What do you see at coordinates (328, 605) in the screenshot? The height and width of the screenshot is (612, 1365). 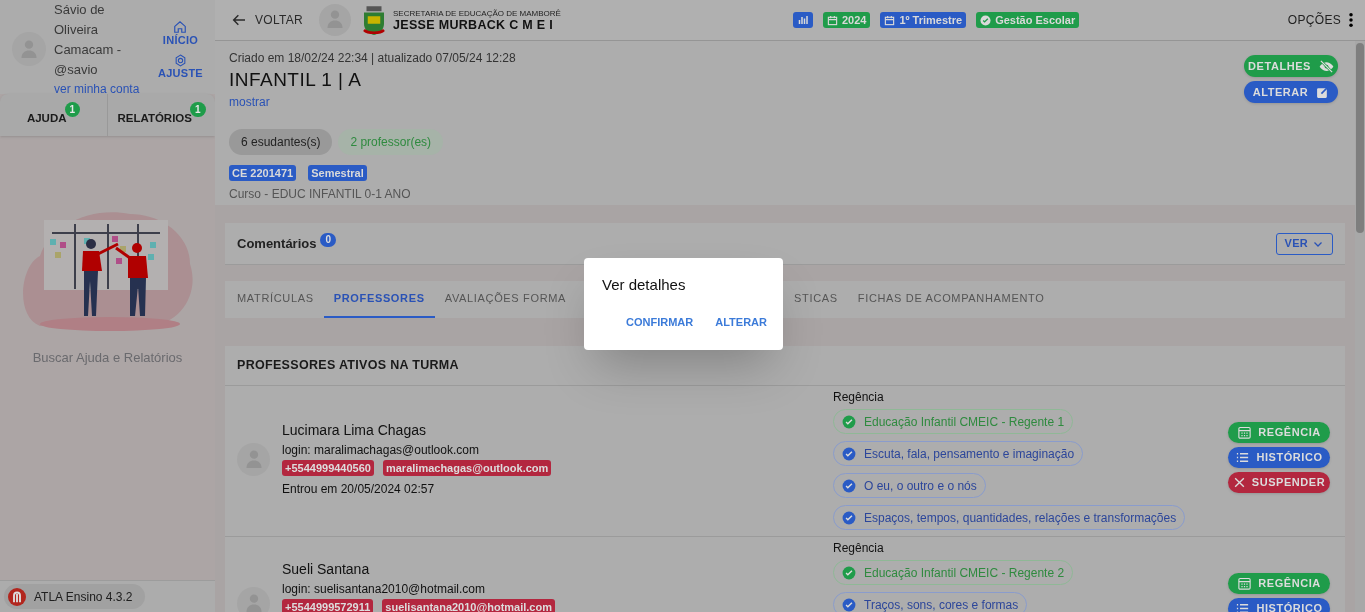 I see `phone-tag: +5544999572911` at bounding box center [328, 605].